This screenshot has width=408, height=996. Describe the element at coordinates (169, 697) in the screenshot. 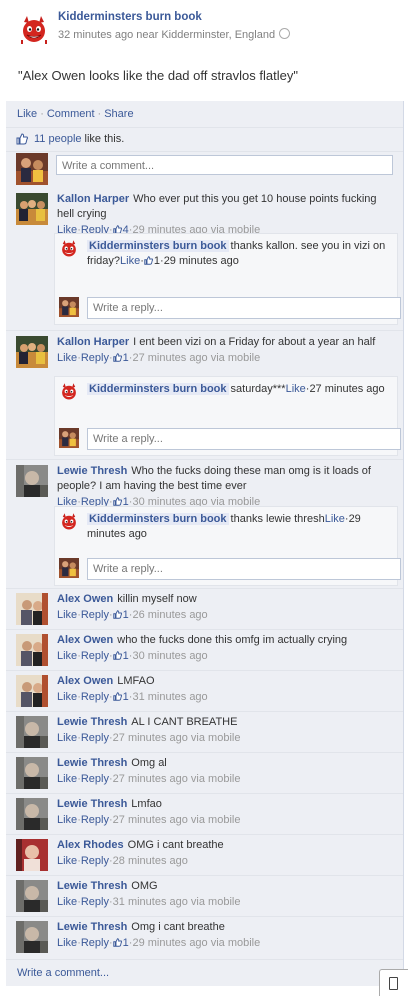

I see `comment-time: 31 minutes ago` at that location.